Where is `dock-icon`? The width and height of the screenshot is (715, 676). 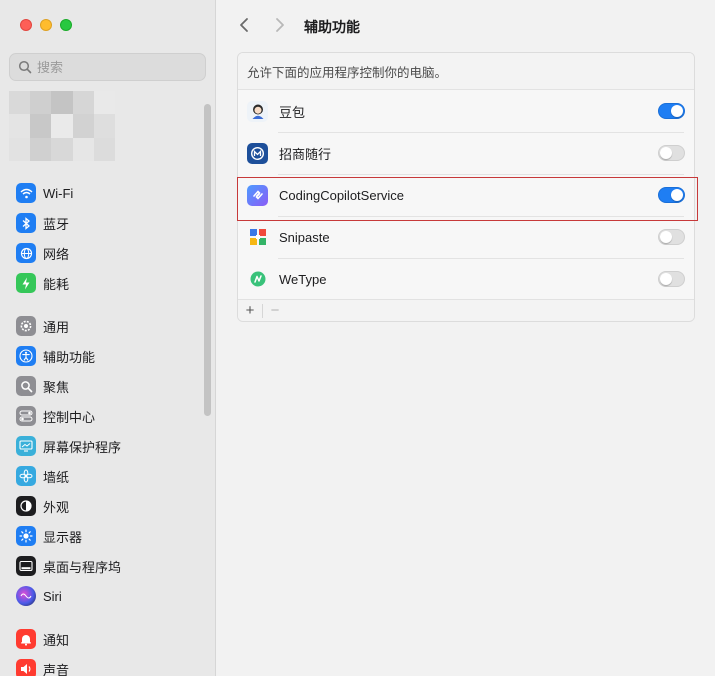 dock-icon is located at coordinates (26, 566).